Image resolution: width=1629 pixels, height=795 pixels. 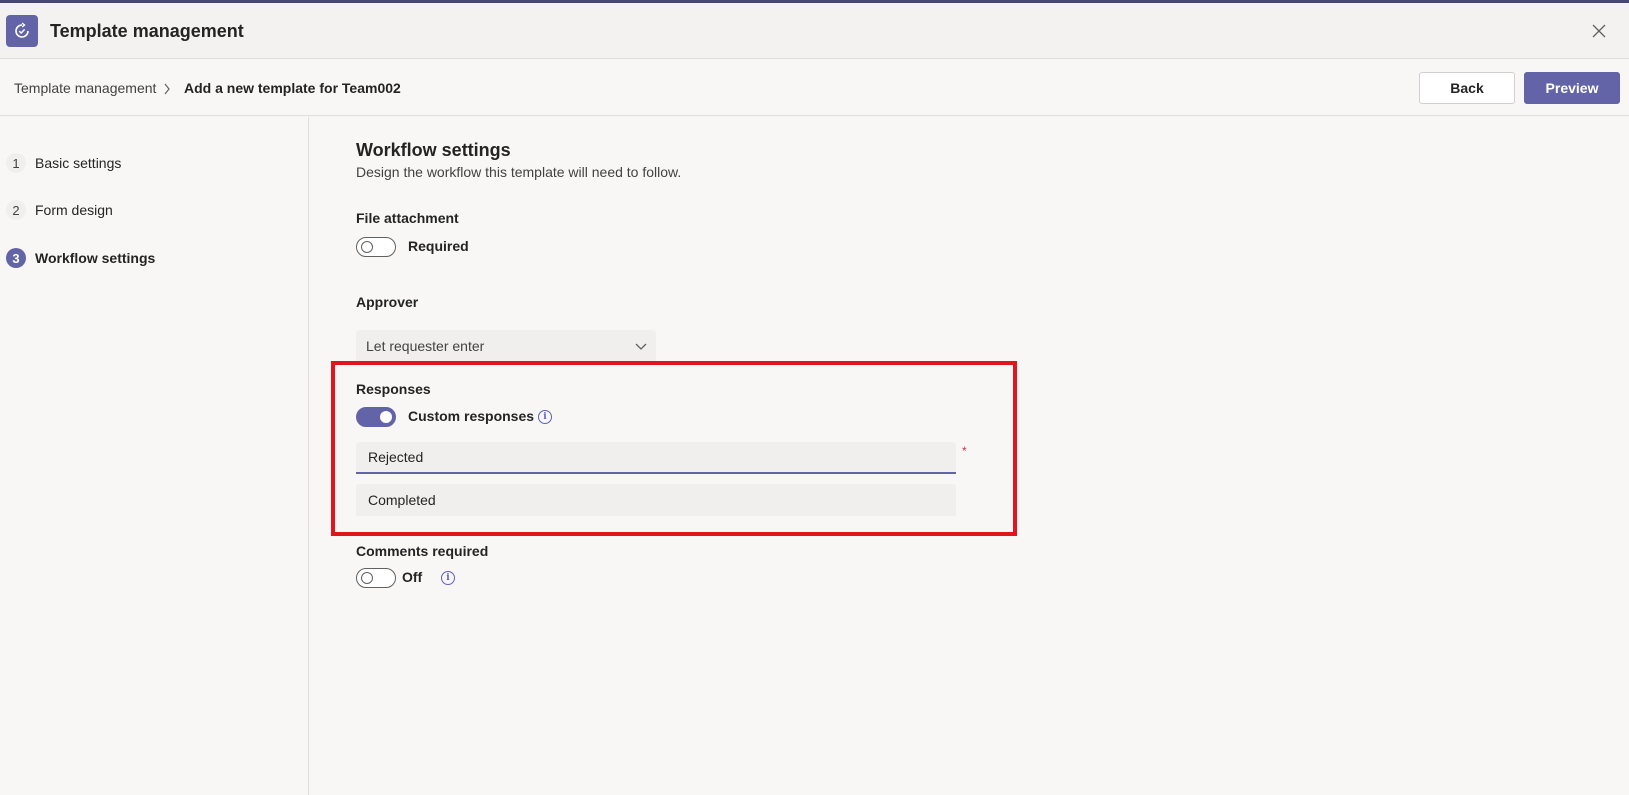 I want to click on custom-responses-toggle, so click(x=376, y=417).